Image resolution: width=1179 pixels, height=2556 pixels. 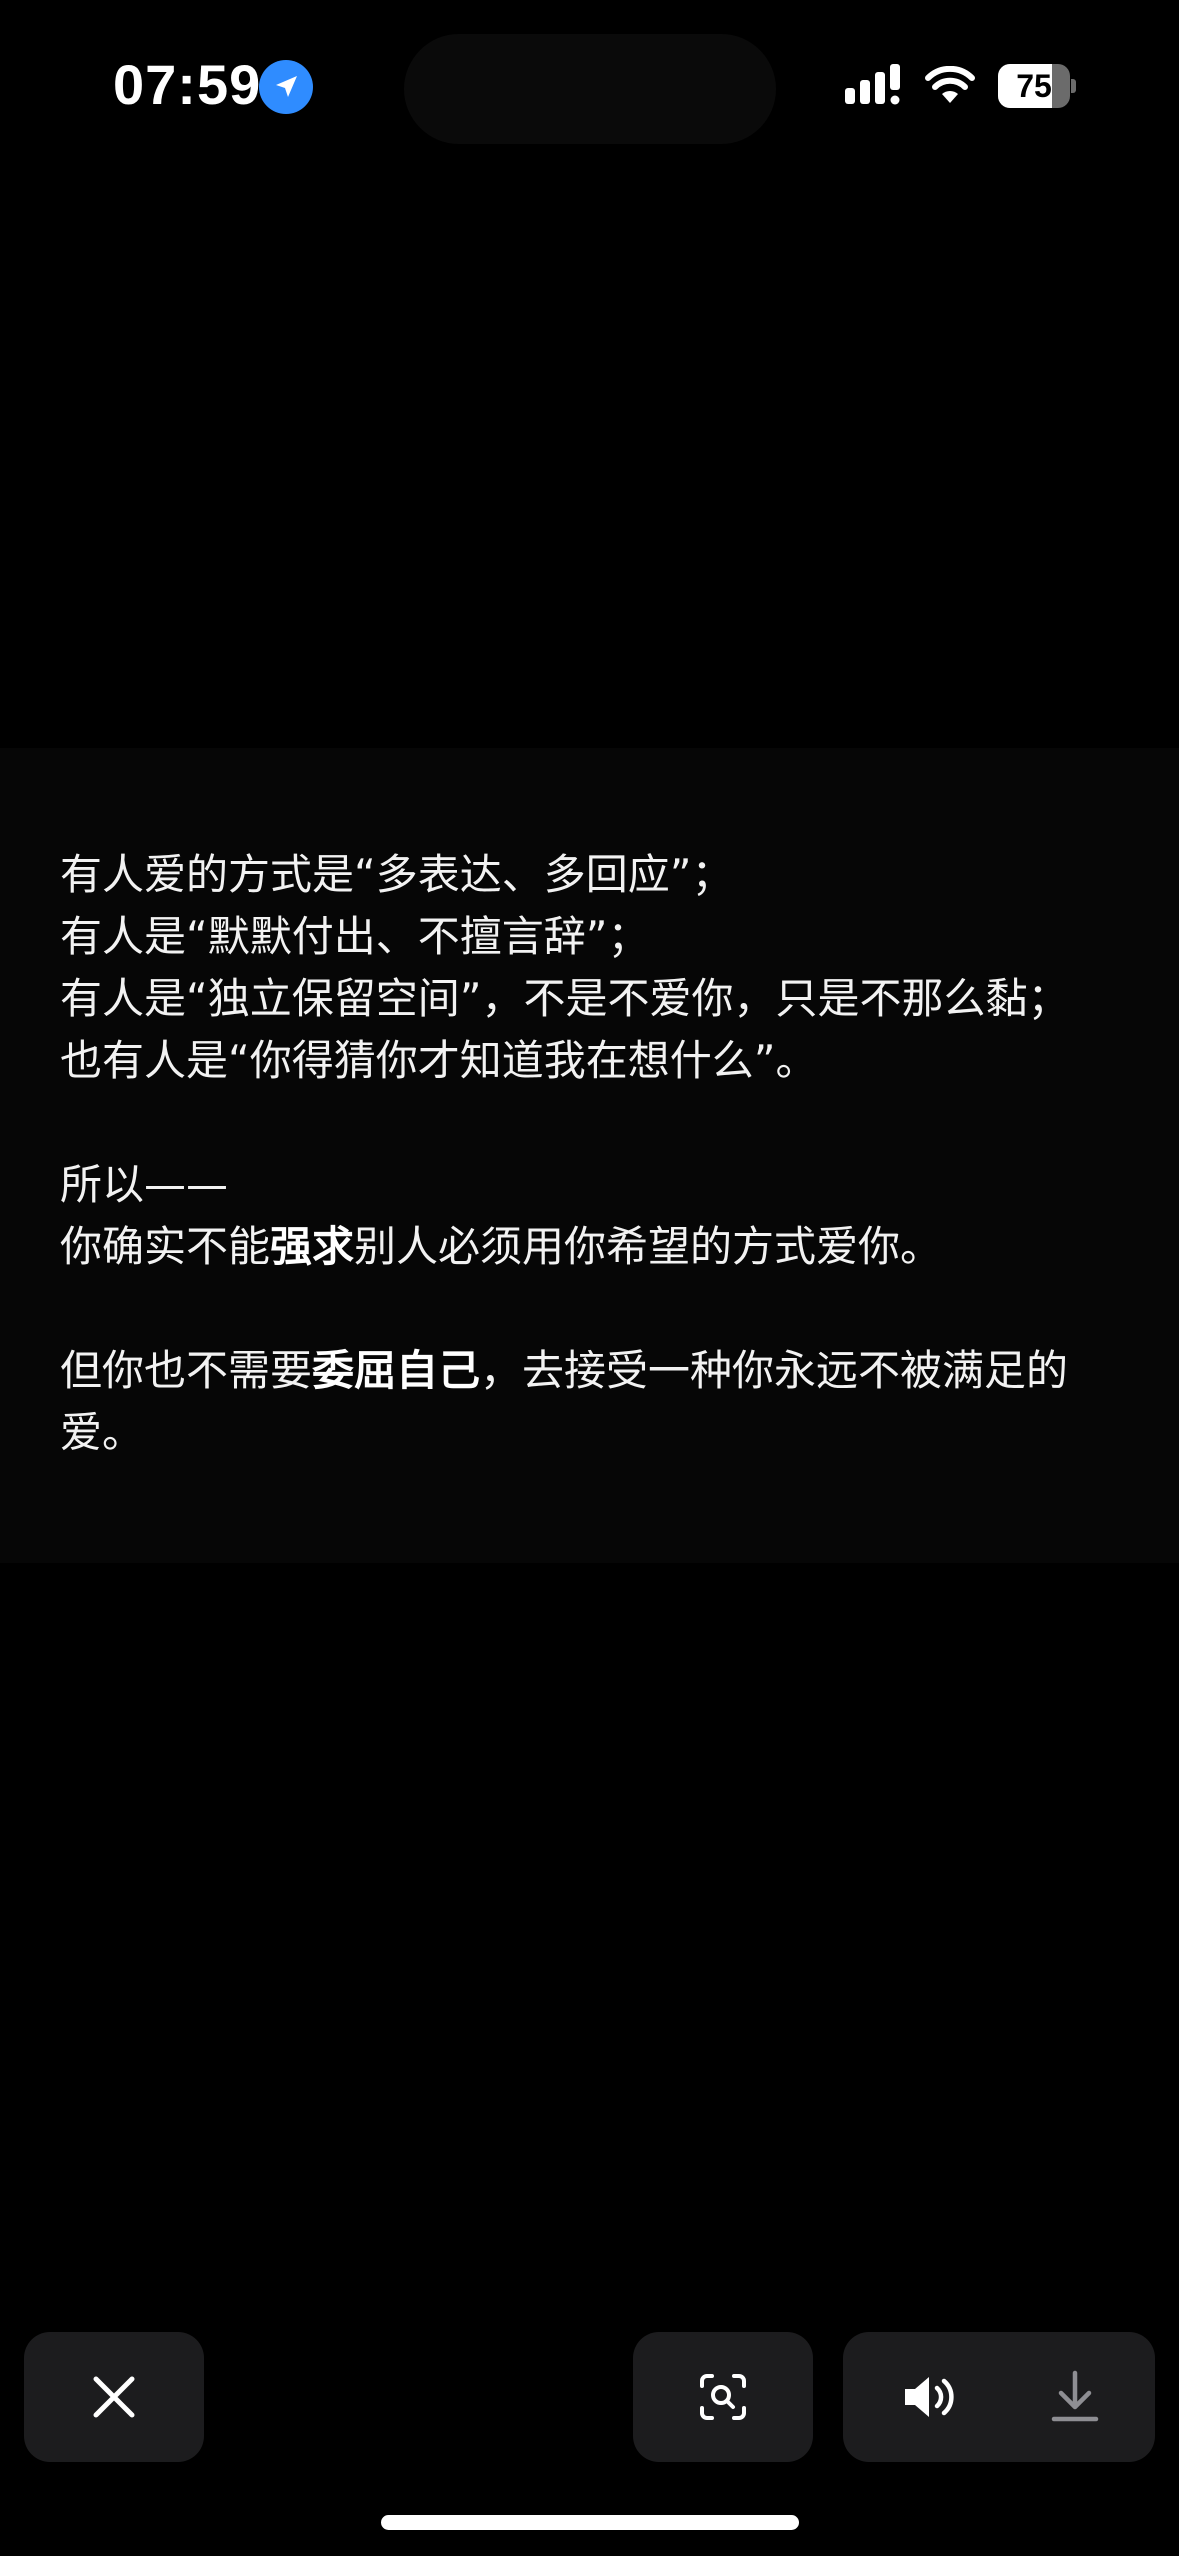 I want to click on battery-indicator: 75, so click(x=1037, y=86).